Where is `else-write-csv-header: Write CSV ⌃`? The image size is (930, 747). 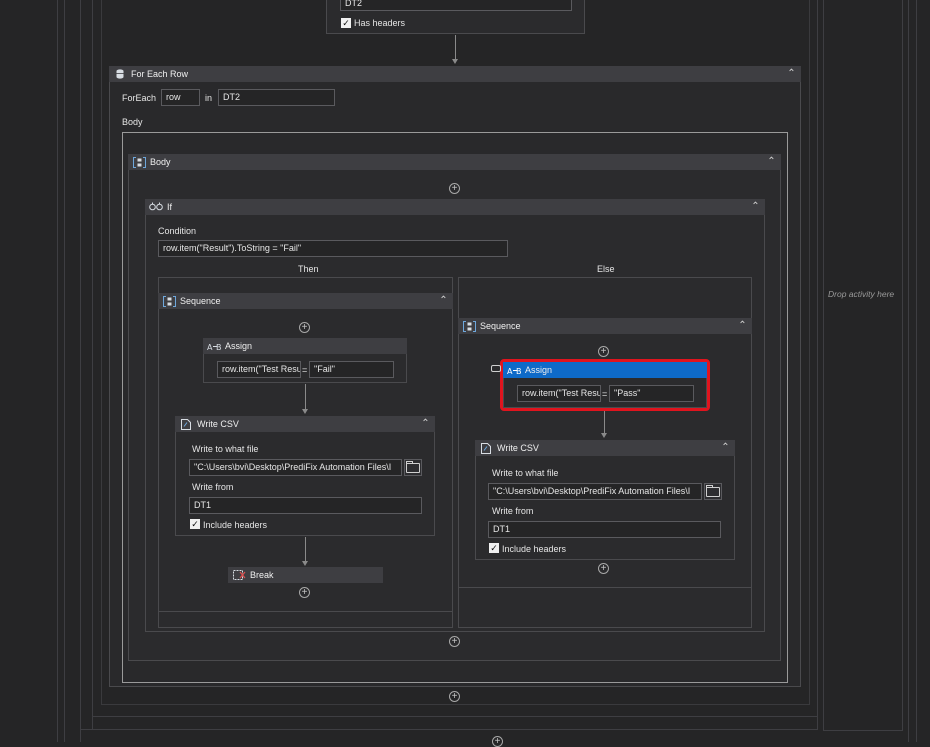
else-write-csv-header: Write CSV ⌃ is located at coordinates (605, 448).